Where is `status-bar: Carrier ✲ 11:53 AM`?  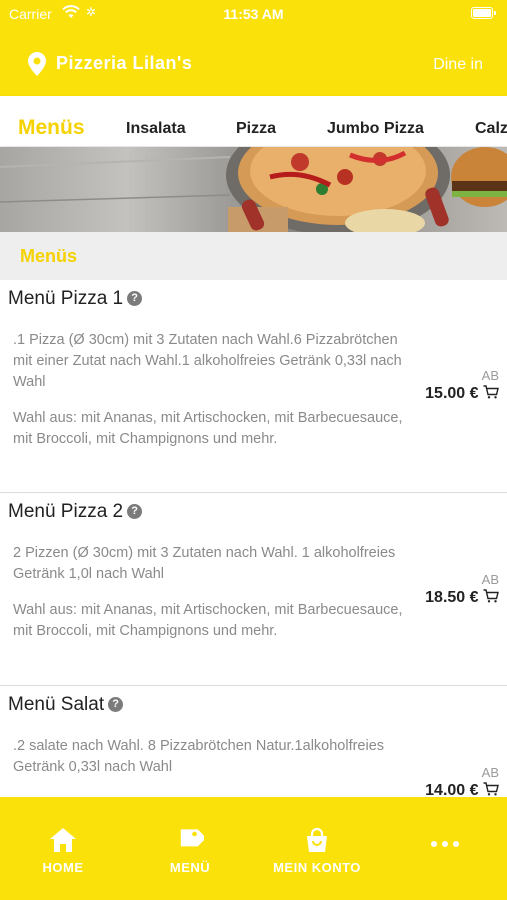
status-bar: Carrier ✲ 11:53 AM is located at coordinates (253, 14).